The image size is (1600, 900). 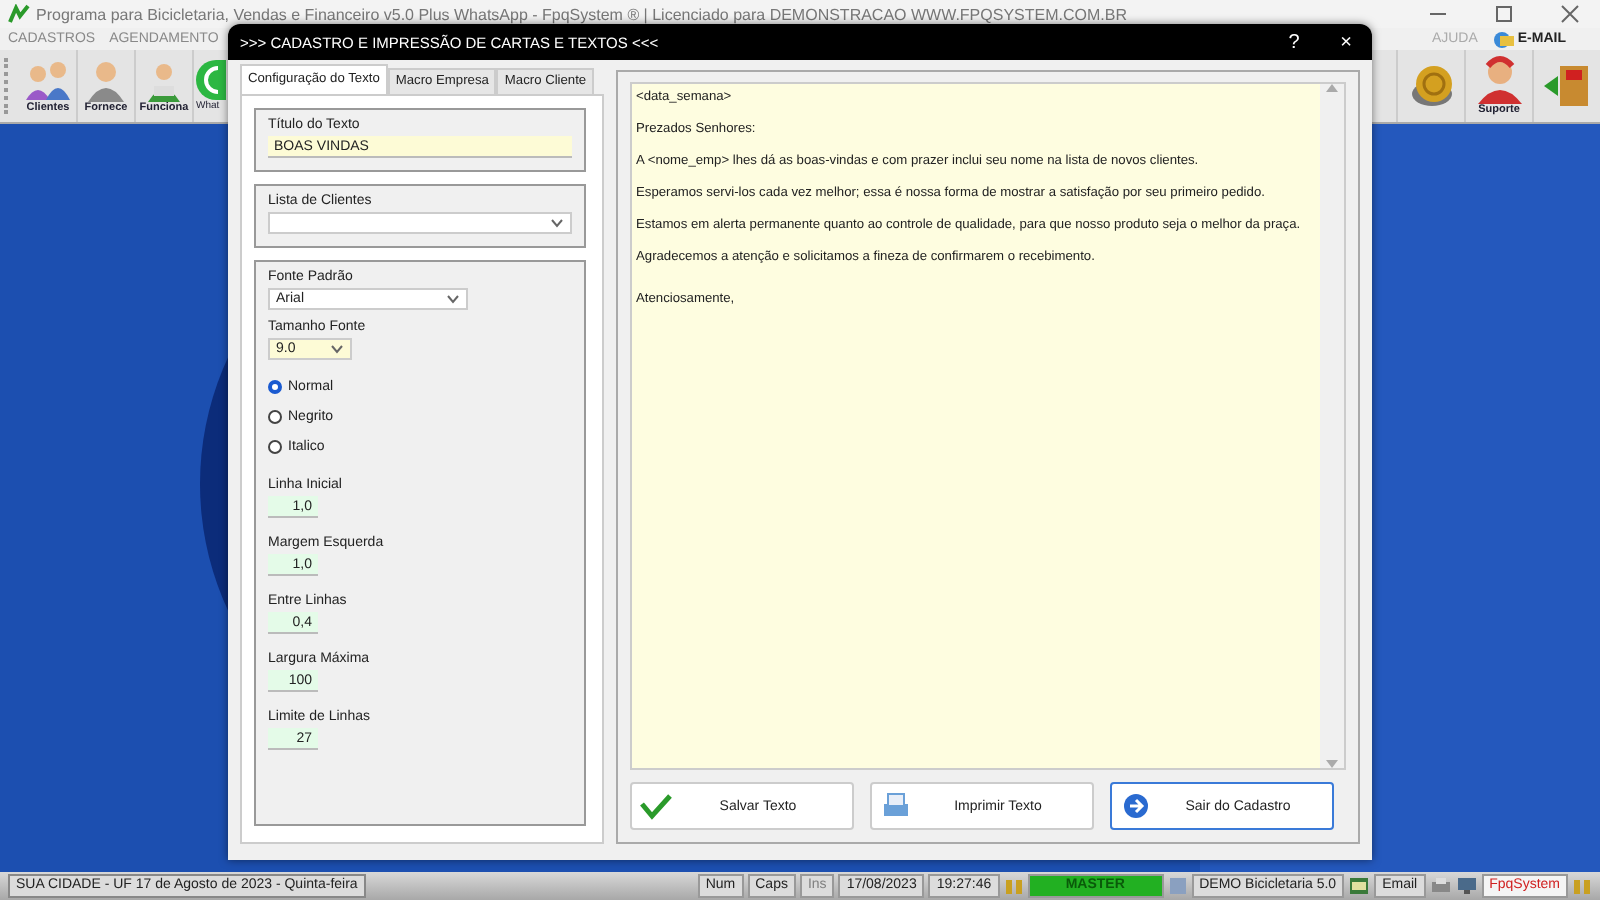 I want to click on people-icon, so click(x=48, y=80).